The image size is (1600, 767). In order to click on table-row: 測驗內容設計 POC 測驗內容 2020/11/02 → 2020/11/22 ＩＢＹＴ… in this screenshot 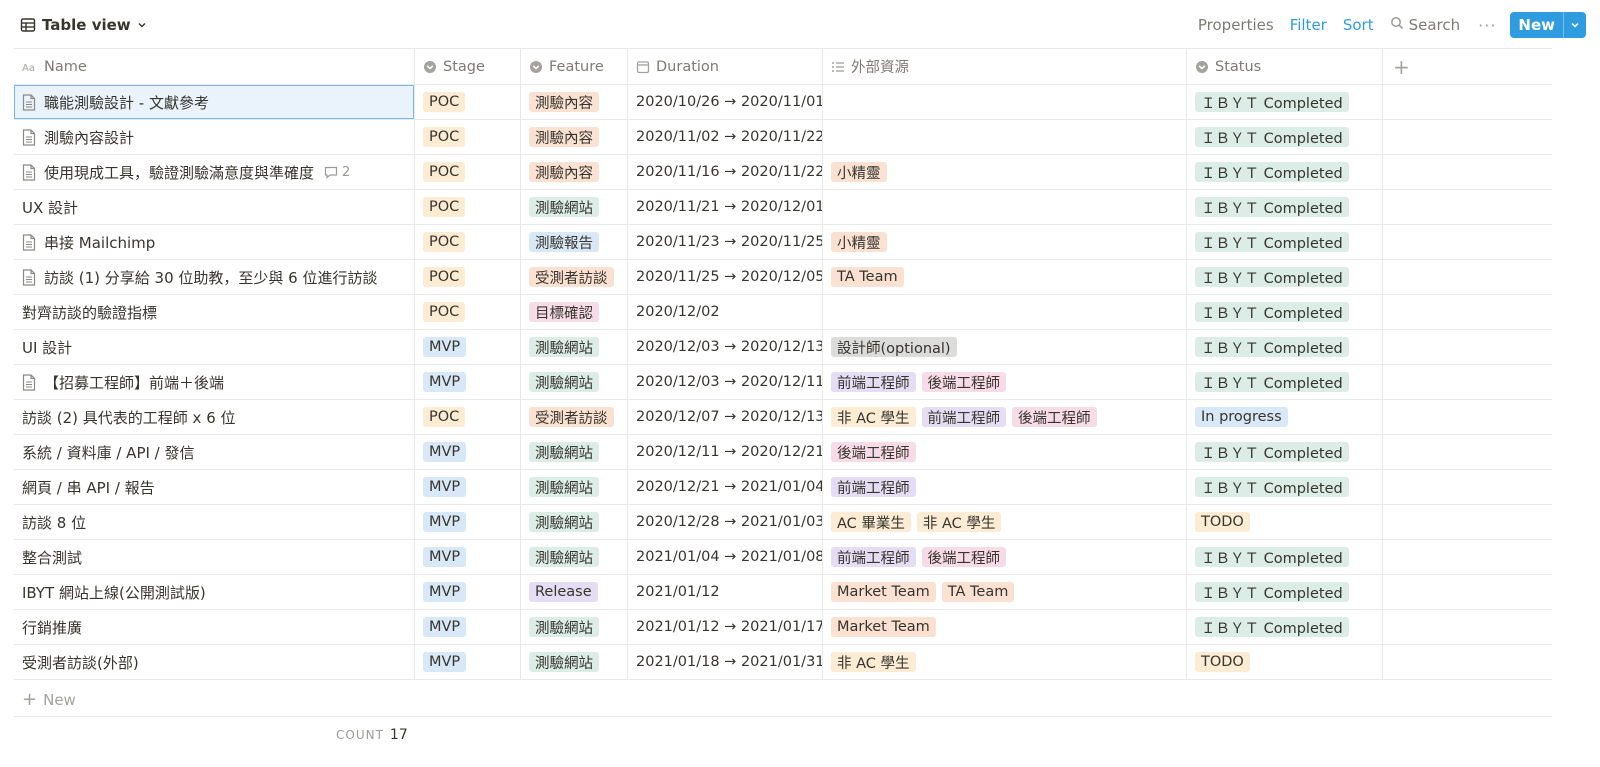, I will do `click(783, 137)`.